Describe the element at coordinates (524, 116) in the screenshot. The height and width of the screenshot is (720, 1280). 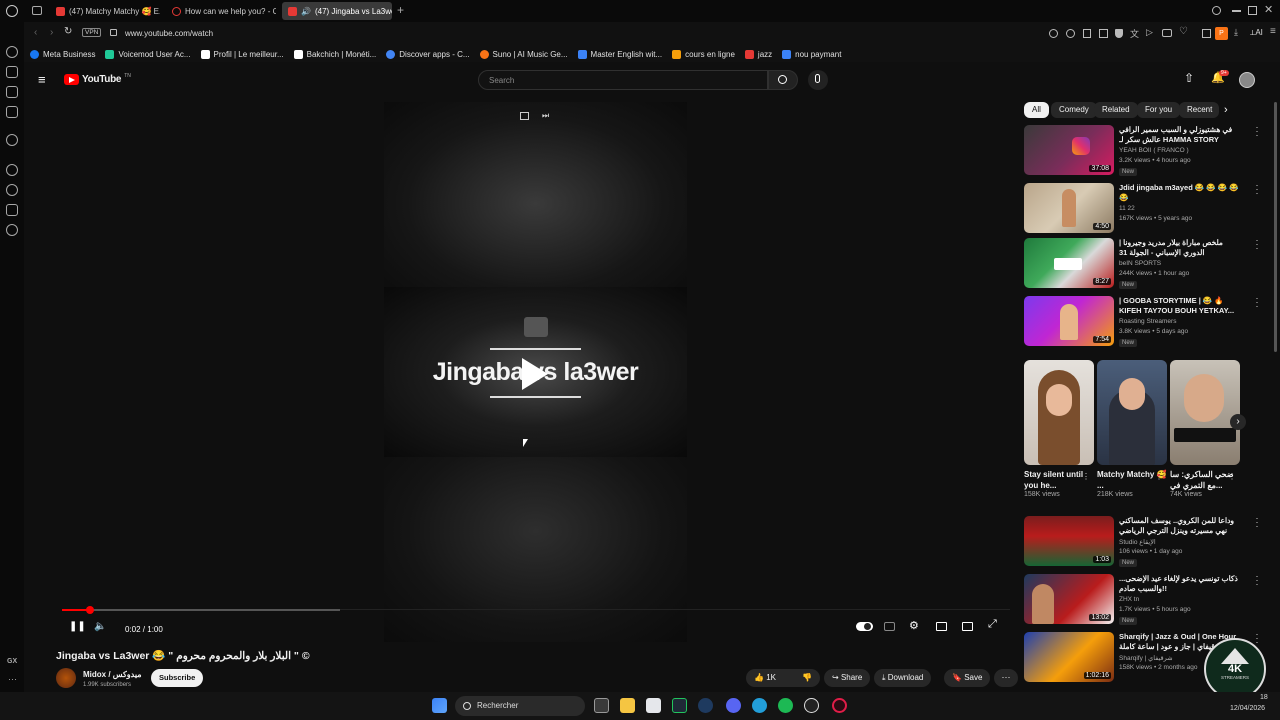
I see `pip-icon` at that location.